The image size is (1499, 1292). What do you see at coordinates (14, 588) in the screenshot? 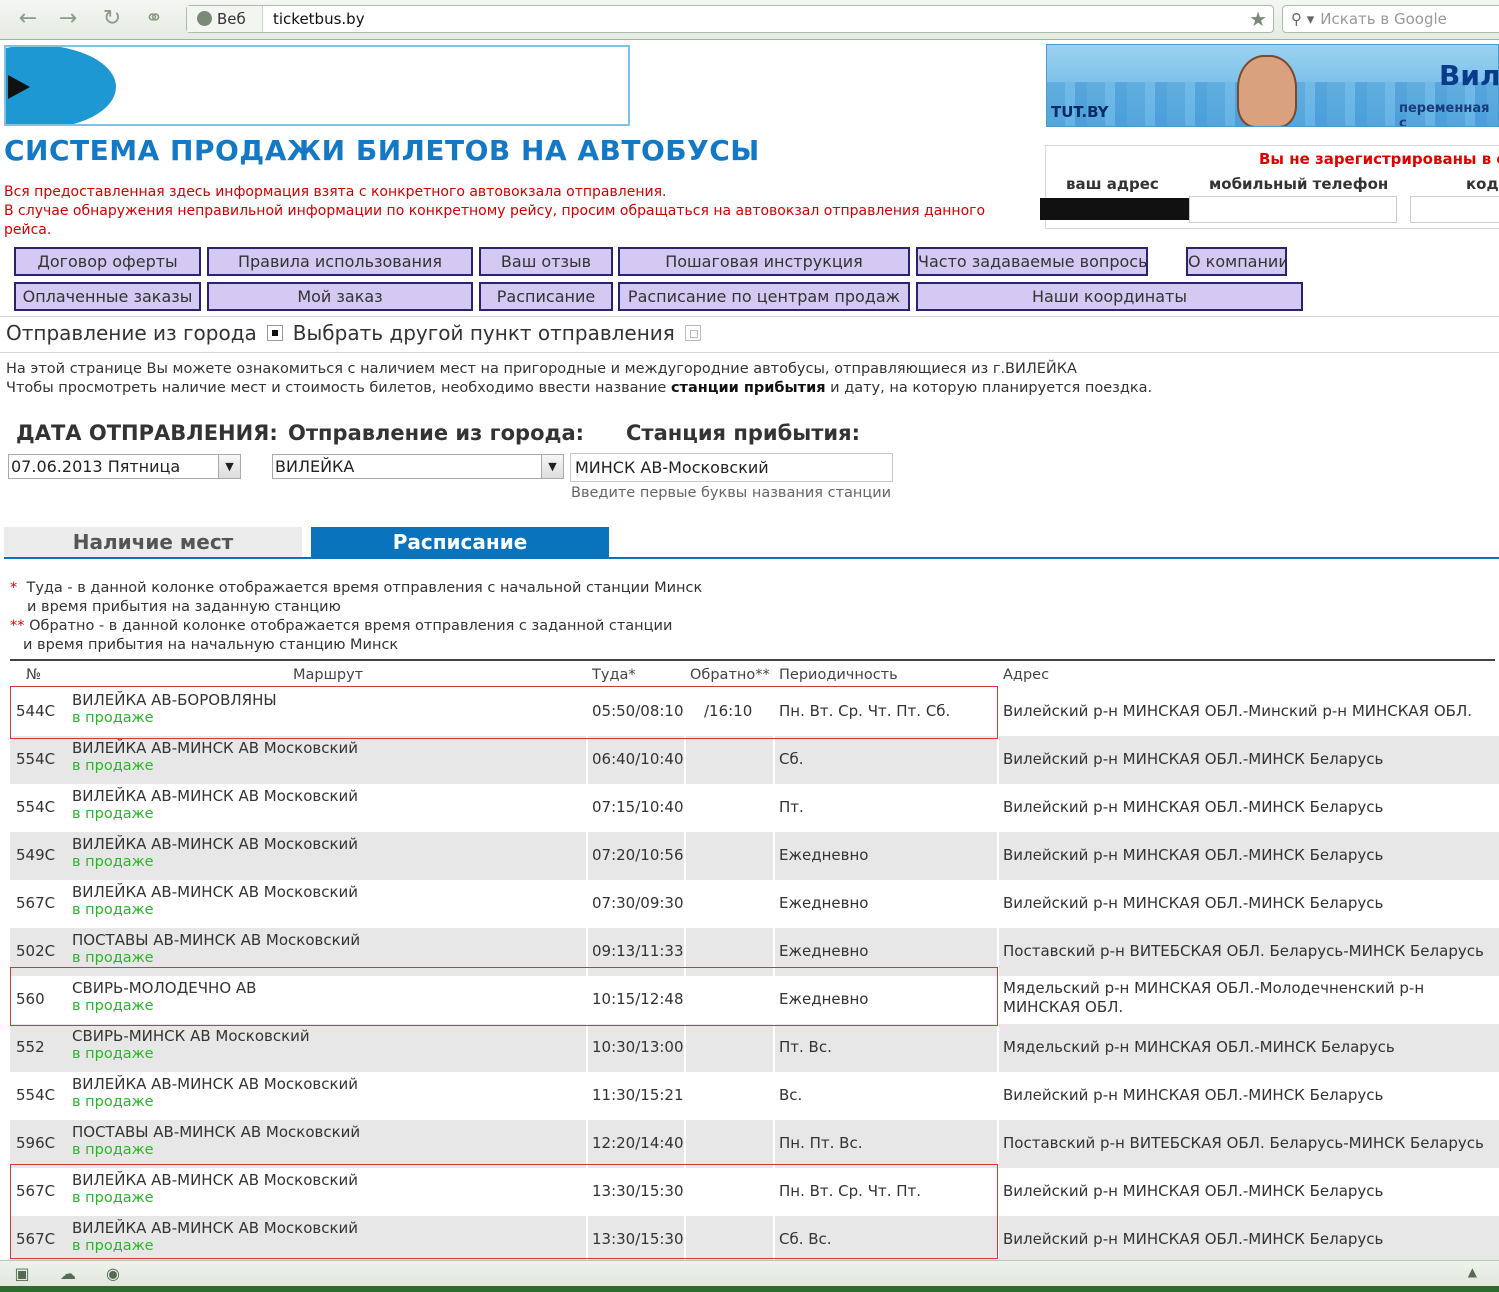
I see `asterisk-mark: *` at bounding box center [14, 588].